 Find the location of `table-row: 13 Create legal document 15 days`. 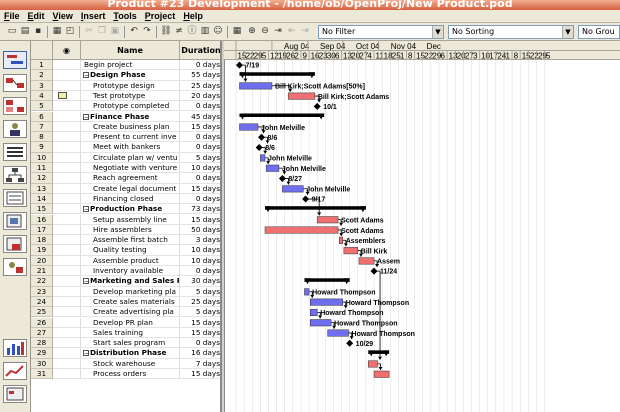

table-row: 13 Create legal document 15 days is located at coordinates (125, 188).